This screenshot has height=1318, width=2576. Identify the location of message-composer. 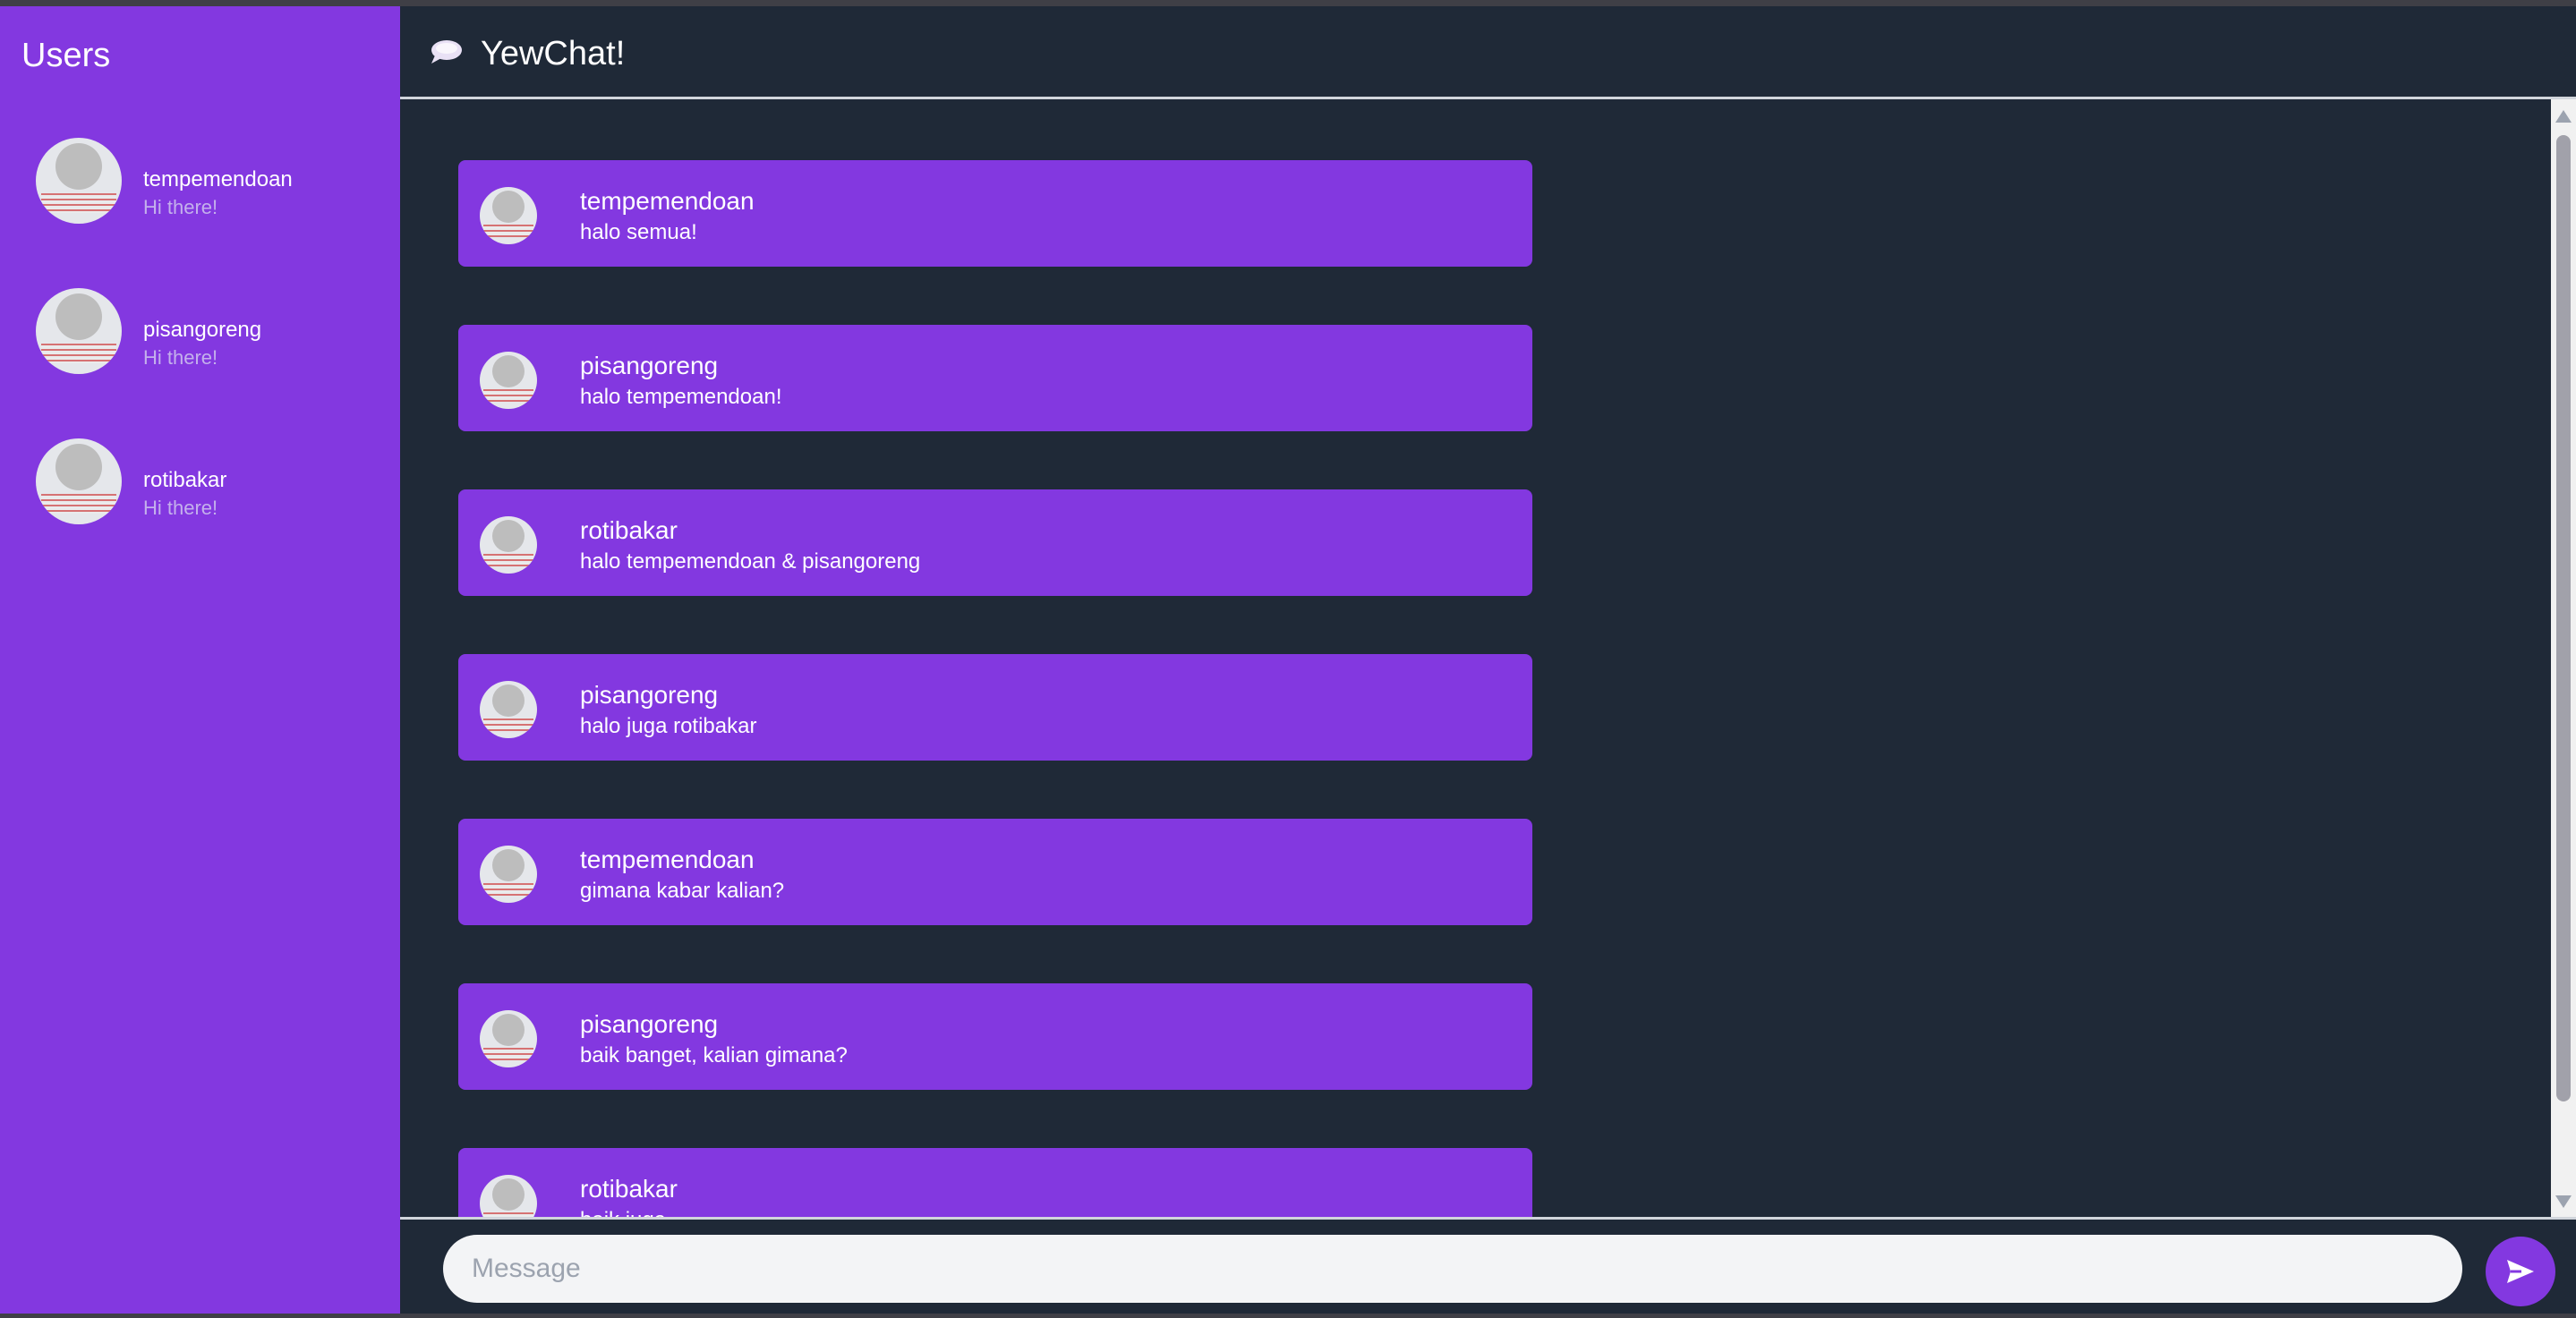
(1488, 1266).